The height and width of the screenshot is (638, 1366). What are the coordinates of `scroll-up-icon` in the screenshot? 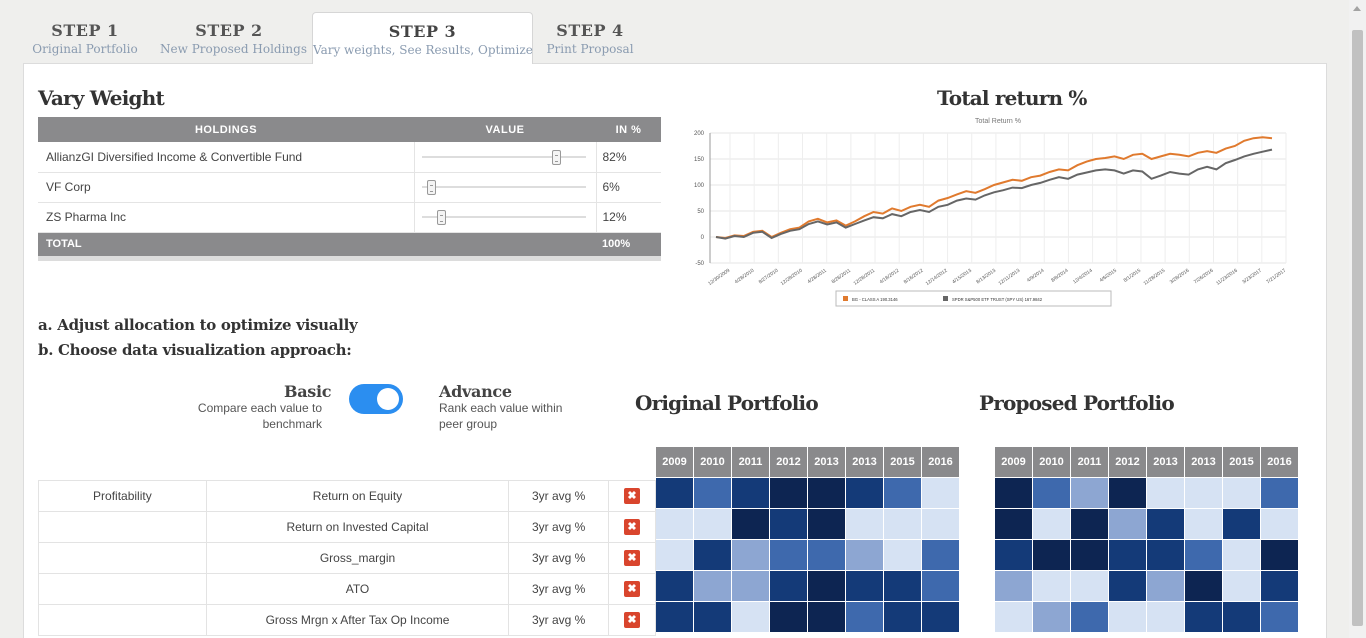 It's located at (1357, 8).